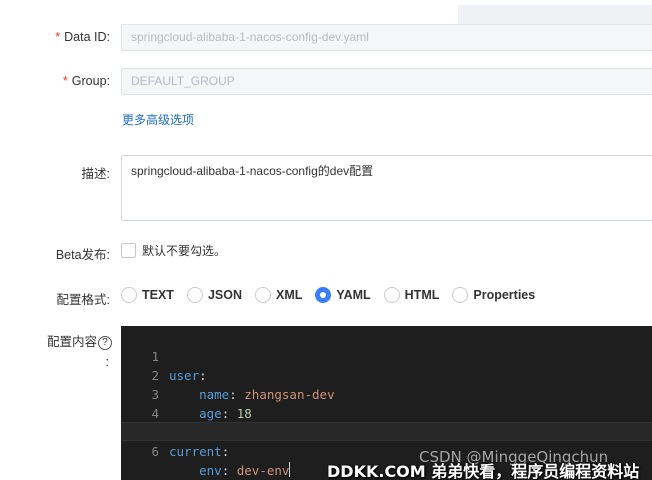 This screenshot has width=652, height=480. Describe the element at coordinates (323, 295) in the screenshot. I see `radio-circle-checked` at that location.